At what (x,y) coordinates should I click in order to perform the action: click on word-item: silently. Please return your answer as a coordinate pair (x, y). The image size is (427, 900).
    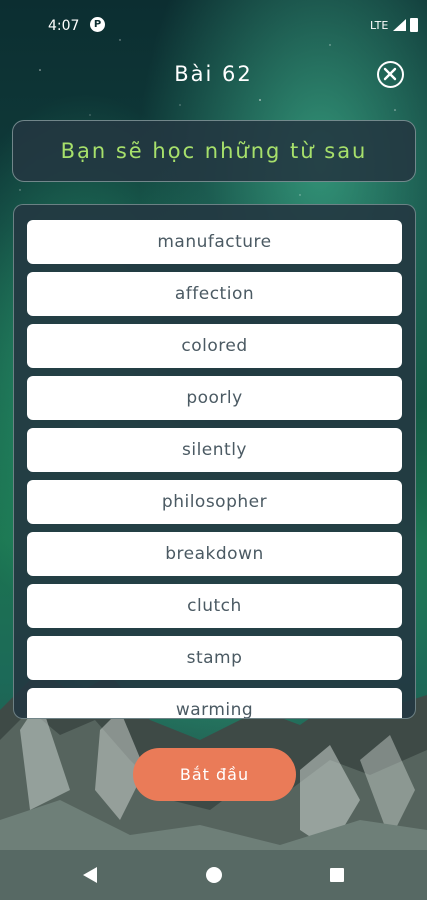
    Looking at the image, I should click on (214, 450).